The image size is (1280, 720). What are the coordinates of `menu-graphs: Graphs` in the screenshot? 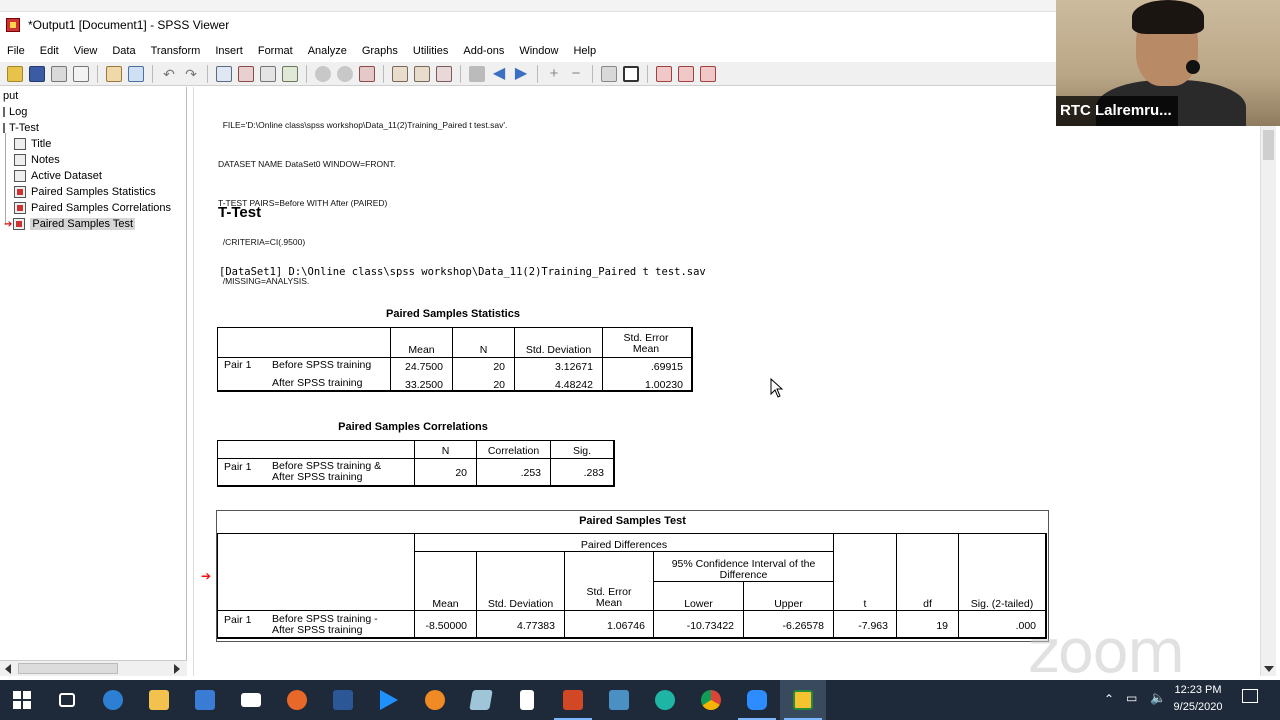 It's located at (380, 51).